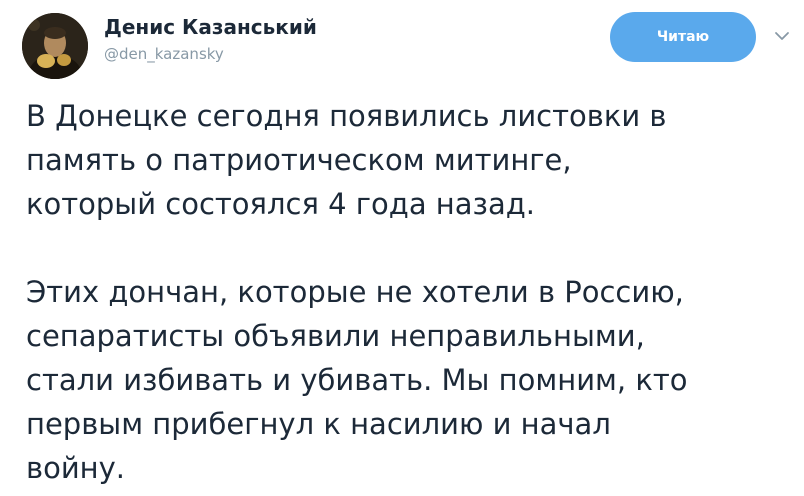  I want to click on chevron-down-icon, so click(782, 36).